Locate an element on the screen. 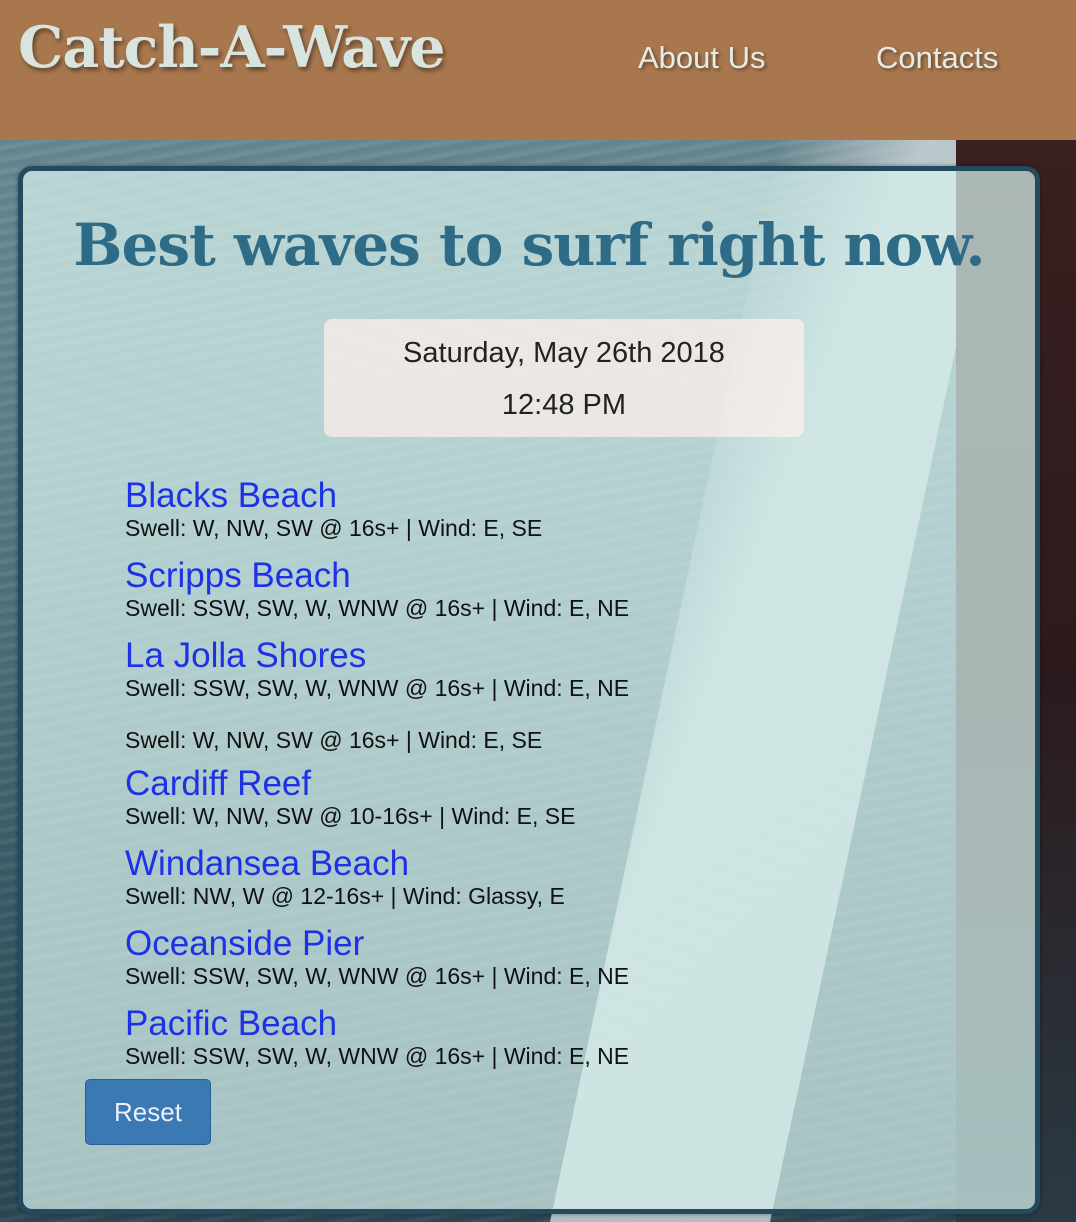 This screenshot has height=1222, width=1076. current-time: 12:48 PM is located at coordinates (564, 405).